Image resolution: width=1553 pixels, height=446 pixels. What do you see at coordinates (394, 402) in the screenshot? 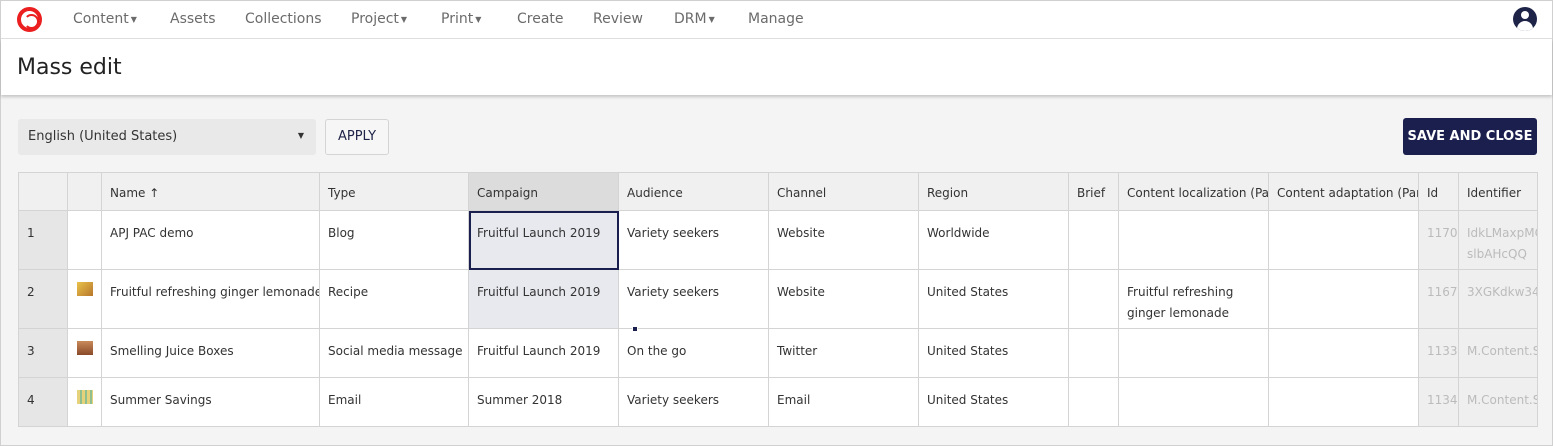
I see `type-cell: Email` at bounding box center [394, 402].